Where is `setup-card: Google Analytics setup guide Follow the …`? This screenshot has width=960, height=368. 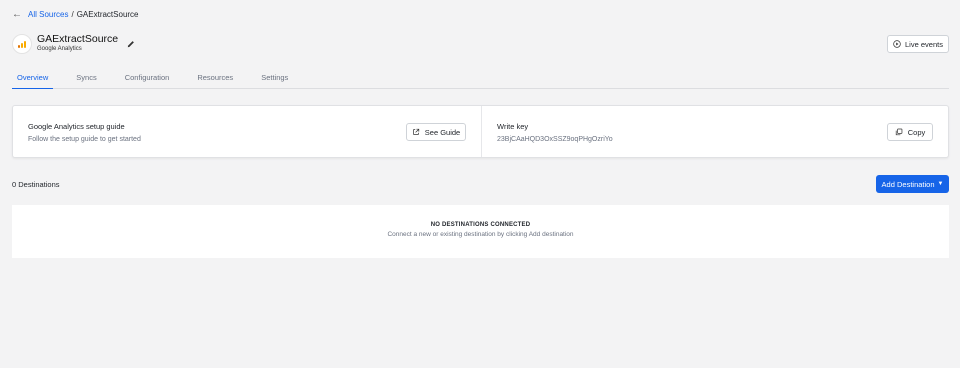 setup-card: Google Analytics setup guide Follow the … is located at coordinates (480, 131).